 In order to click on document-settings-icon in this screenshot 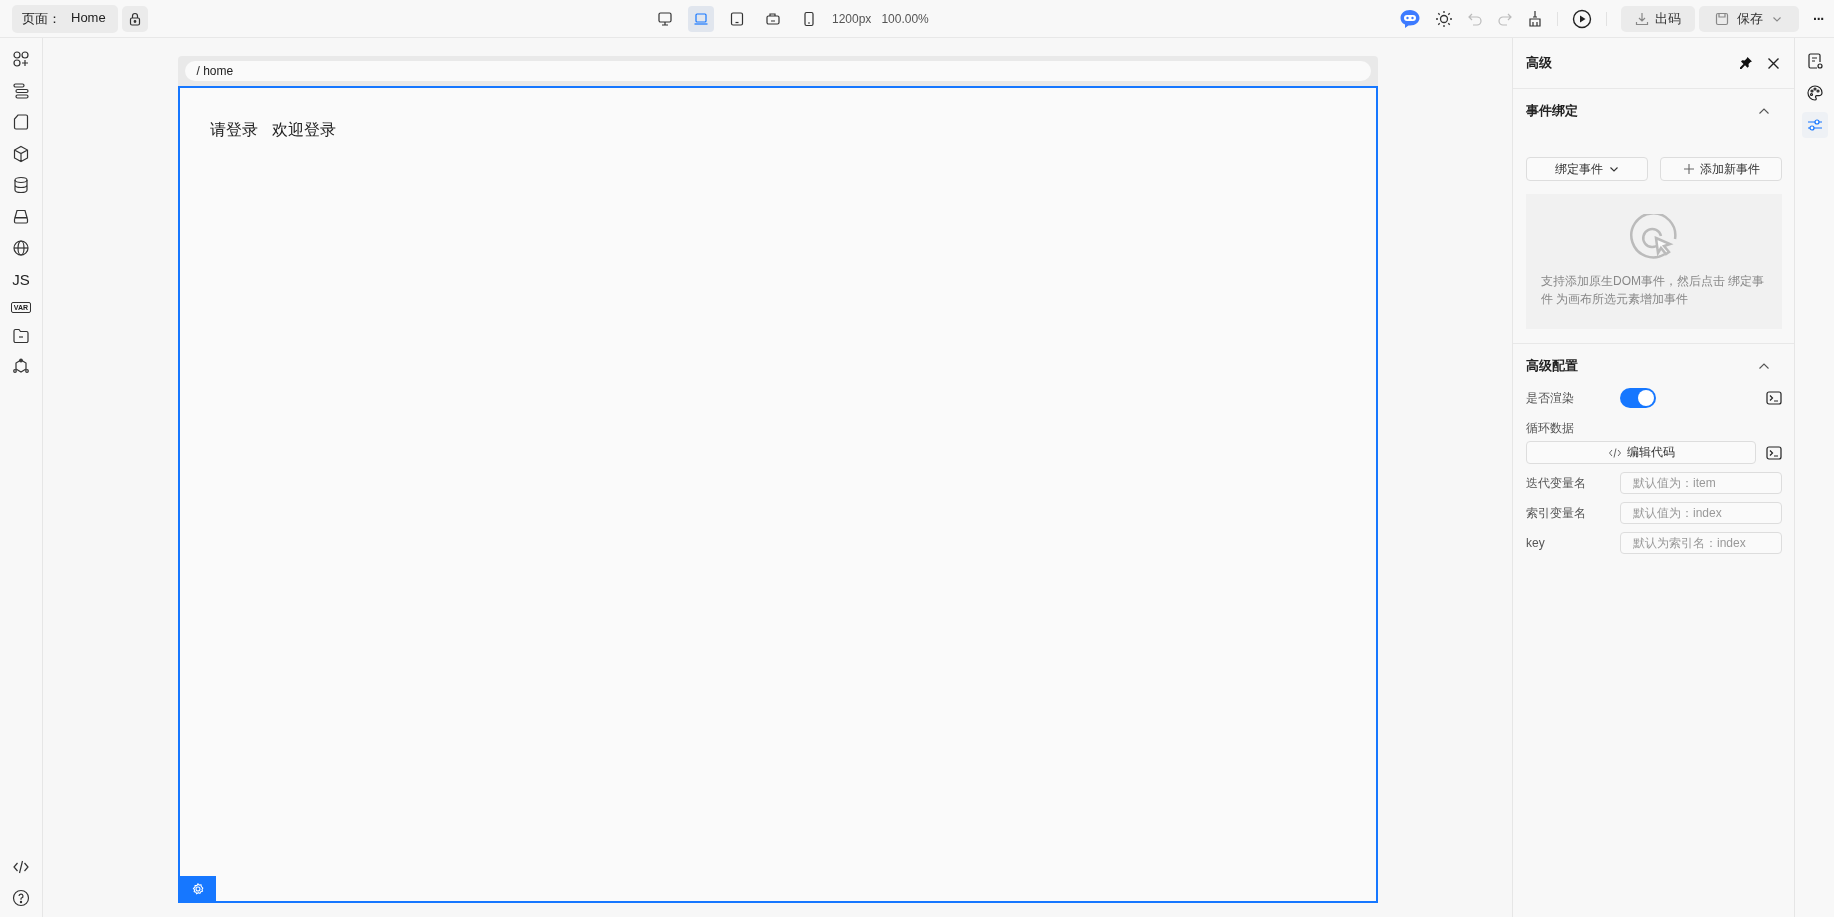, I will do `click(1814, 61)`.